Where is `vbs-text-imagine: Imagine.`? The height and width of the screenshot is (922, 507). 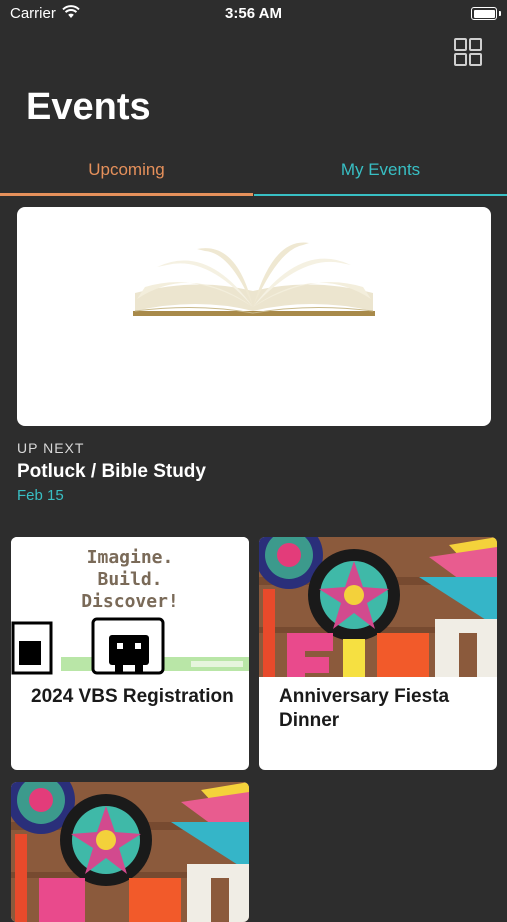
vbs-text-imagine: Imagine. is located at coordinates (130, 557).